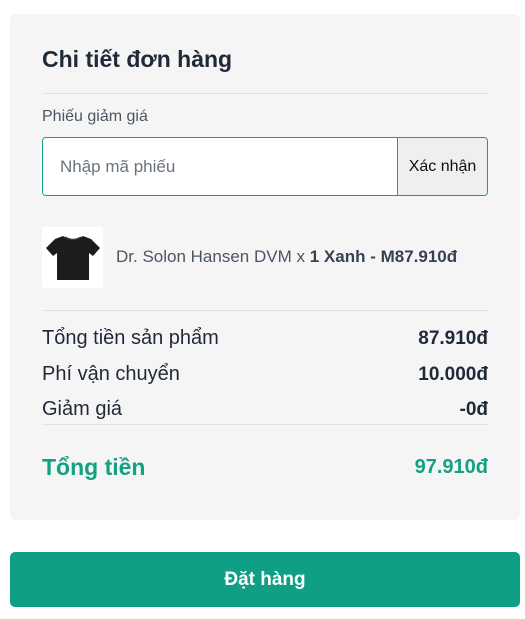 This screenshot has width=525, height=619. I want to click on product-image, so click(72, 257).